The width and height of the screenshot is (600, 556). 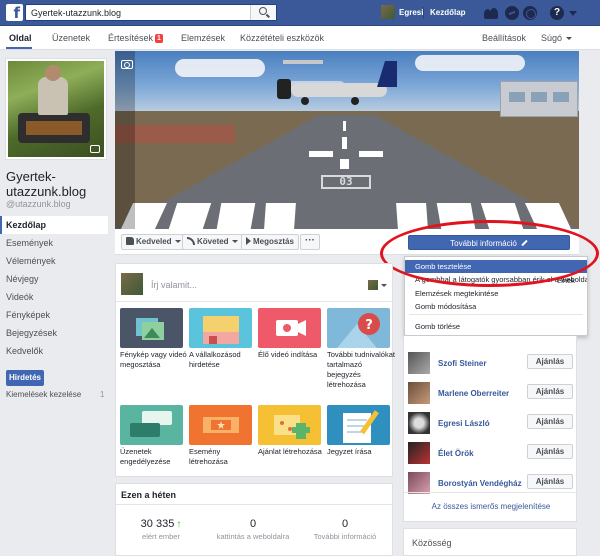 What do you see at coordinates (448, 12) in the screenshot?
I see `home-link: Kezdőlap` at bounding box center [448, 12].